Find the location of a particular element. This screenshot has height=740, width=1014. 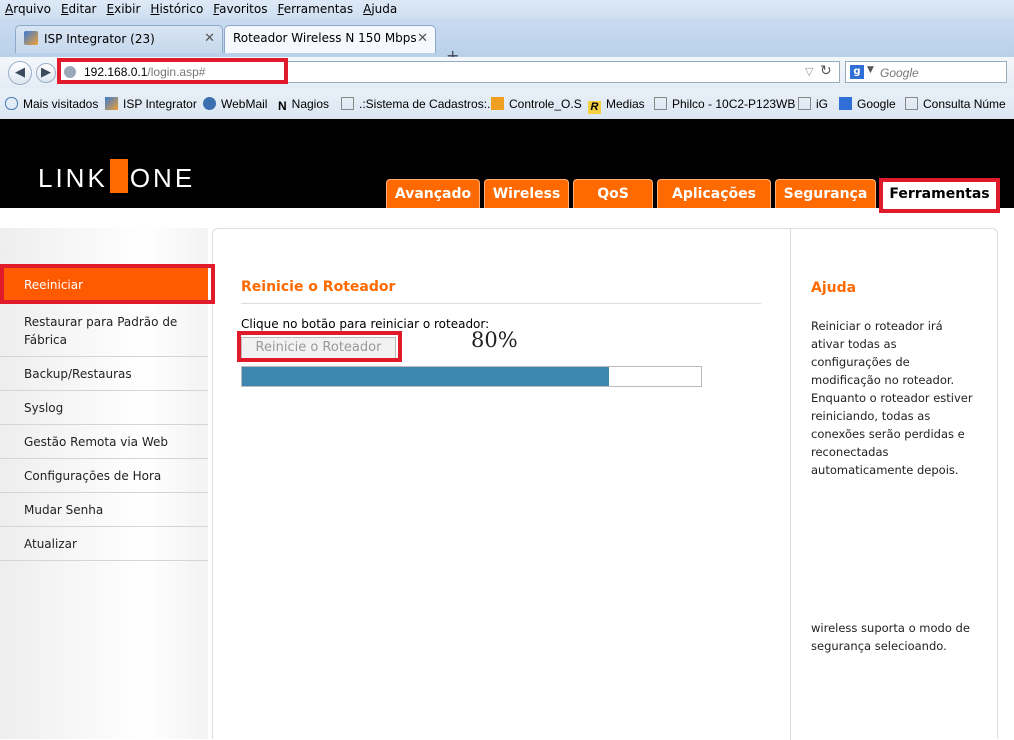

medias-icon: R is located at coordinates (594, 107).